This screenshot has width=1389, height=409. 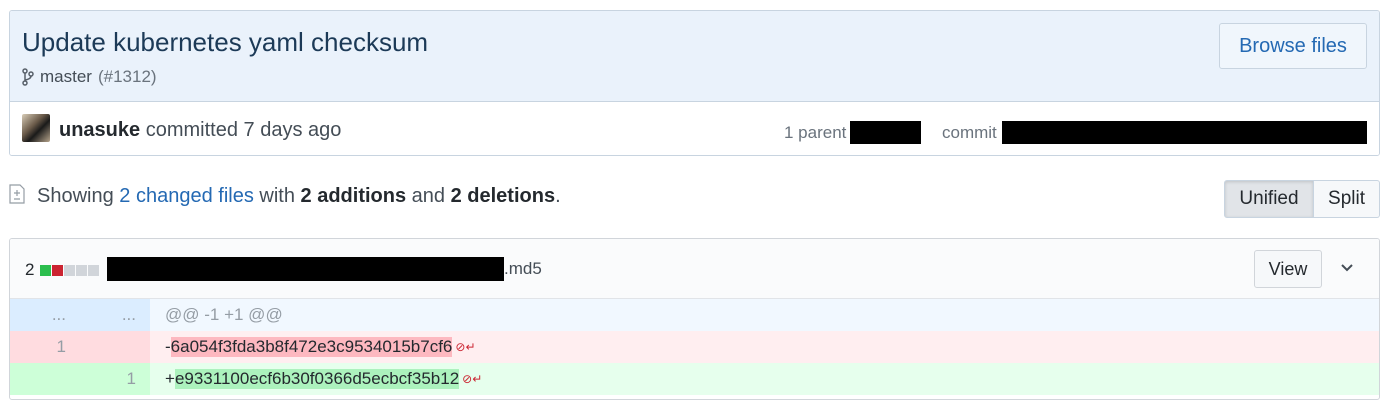 I want to click on diffstat: 2, so click(x=62, y=270).